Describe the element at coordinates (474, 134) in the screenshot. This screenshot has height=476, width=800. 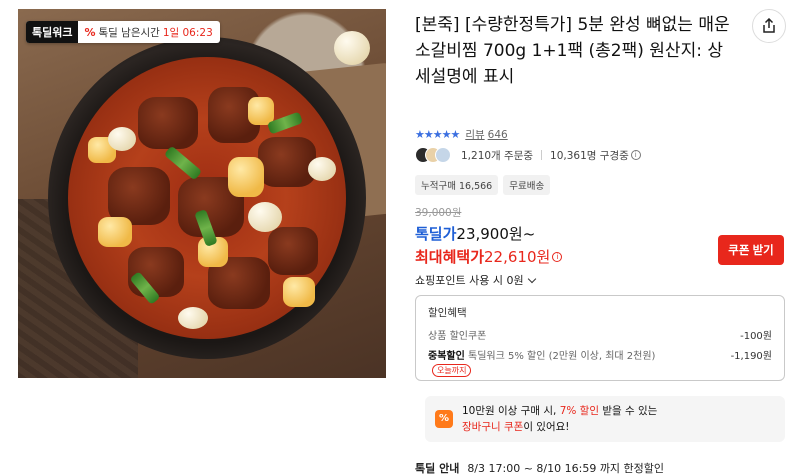
I see `review-link-label: 리뷰` at that location.